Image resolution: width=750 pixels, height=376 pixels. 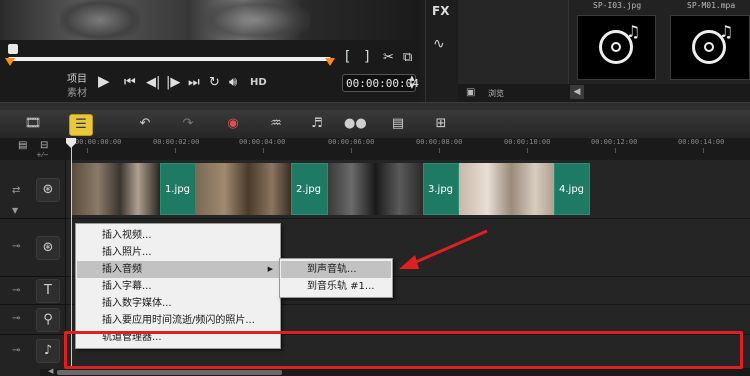 What do you see at coordinates (32, 351) in the screenshot?
I see `music-track-header: ⊸ ♪` at bounding box center [32, 351].